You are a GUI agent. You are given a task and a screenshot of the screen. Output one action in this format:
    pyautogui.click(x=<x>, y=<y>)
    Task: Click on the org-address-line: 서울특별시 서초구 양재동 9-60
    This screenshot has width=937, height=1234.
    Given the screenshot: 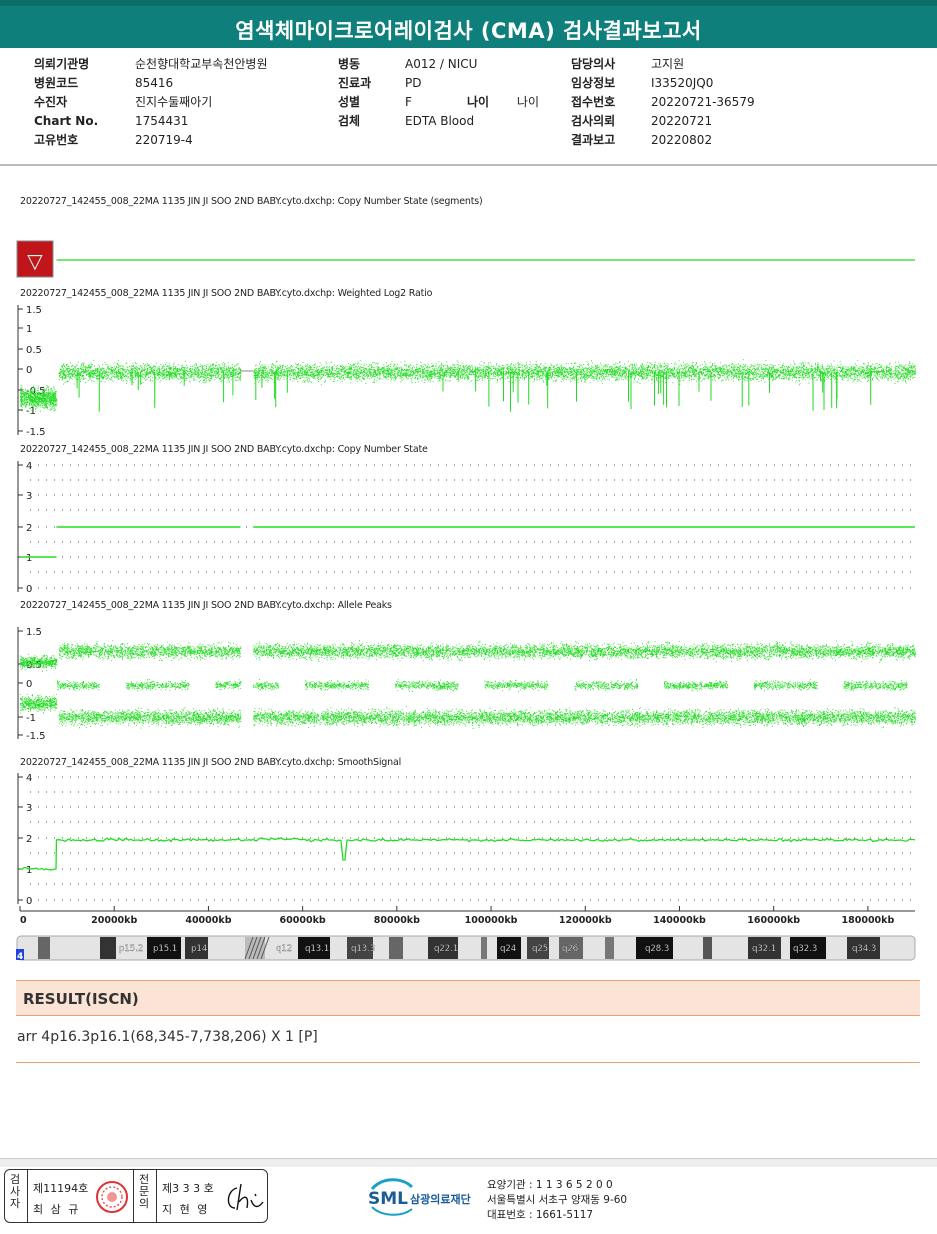 What is the action you would take?
    pyautogui.click(x=557, y=1200)
    